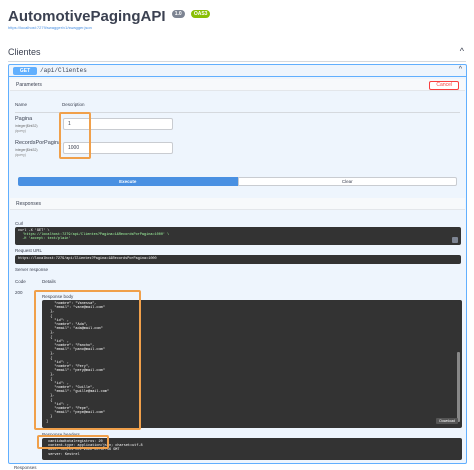 Image resolution: width=474 pixels, height=470 pixels. Describe the element at coordinates (447, 421) in the screenshot. I see `download-button: Download` at that location.